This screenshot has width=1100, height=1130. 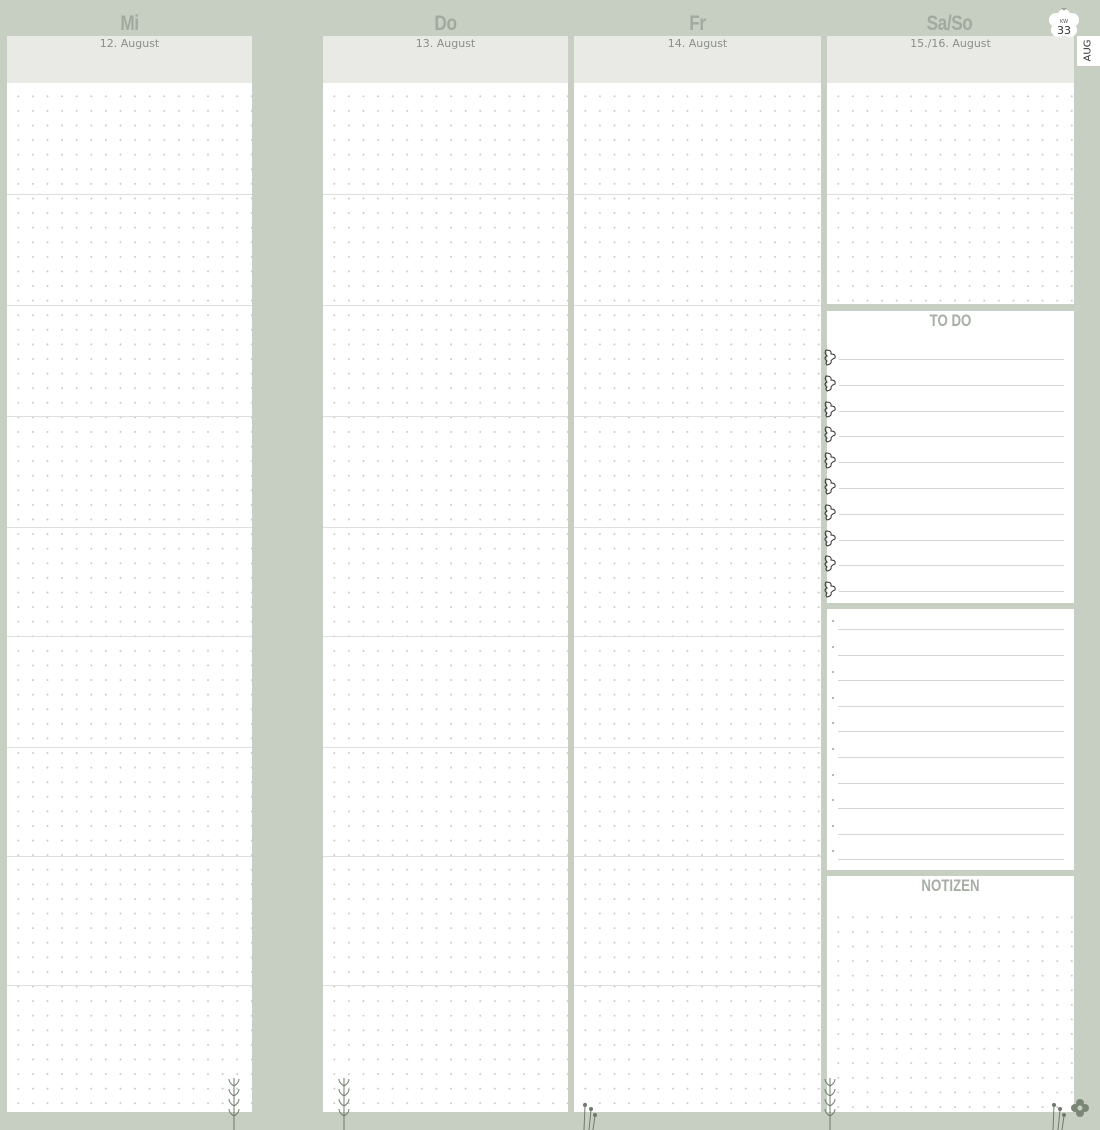 What do you see at coordinates (697, 23) in the screenshot?
I see `day-title-fr: Fr` at bounding box center [697, 23].